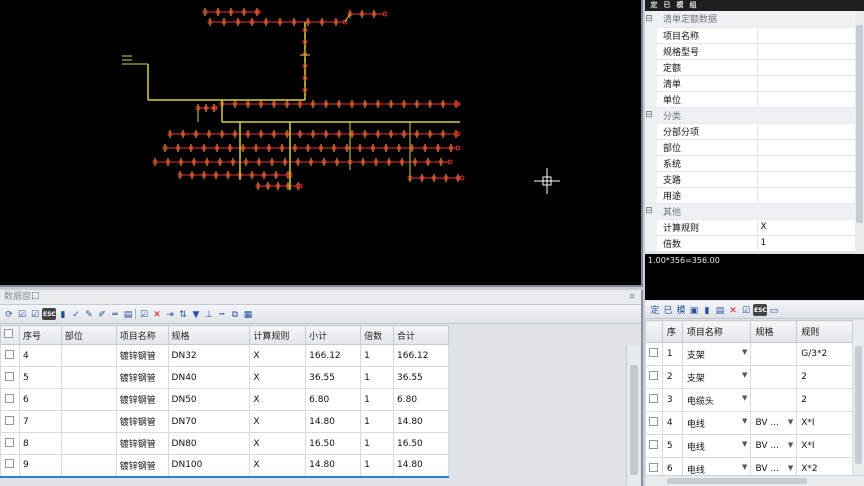  I want to click on cell-rule: X*I, so click(824, 446).